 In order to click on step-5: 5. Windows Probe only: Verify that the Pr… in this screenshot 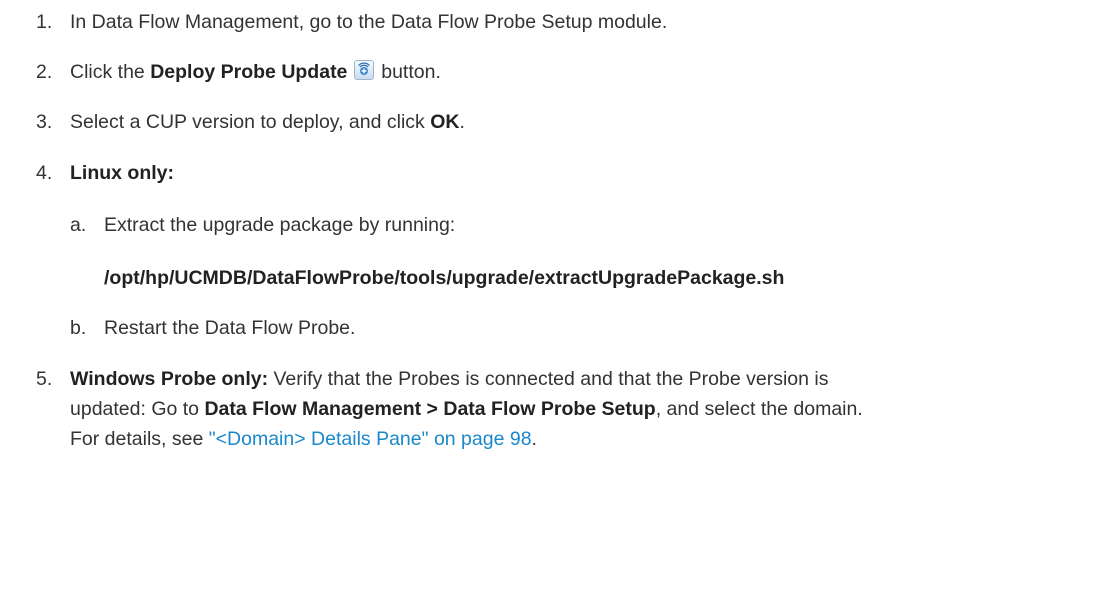, I will do `click(432, 379)`.